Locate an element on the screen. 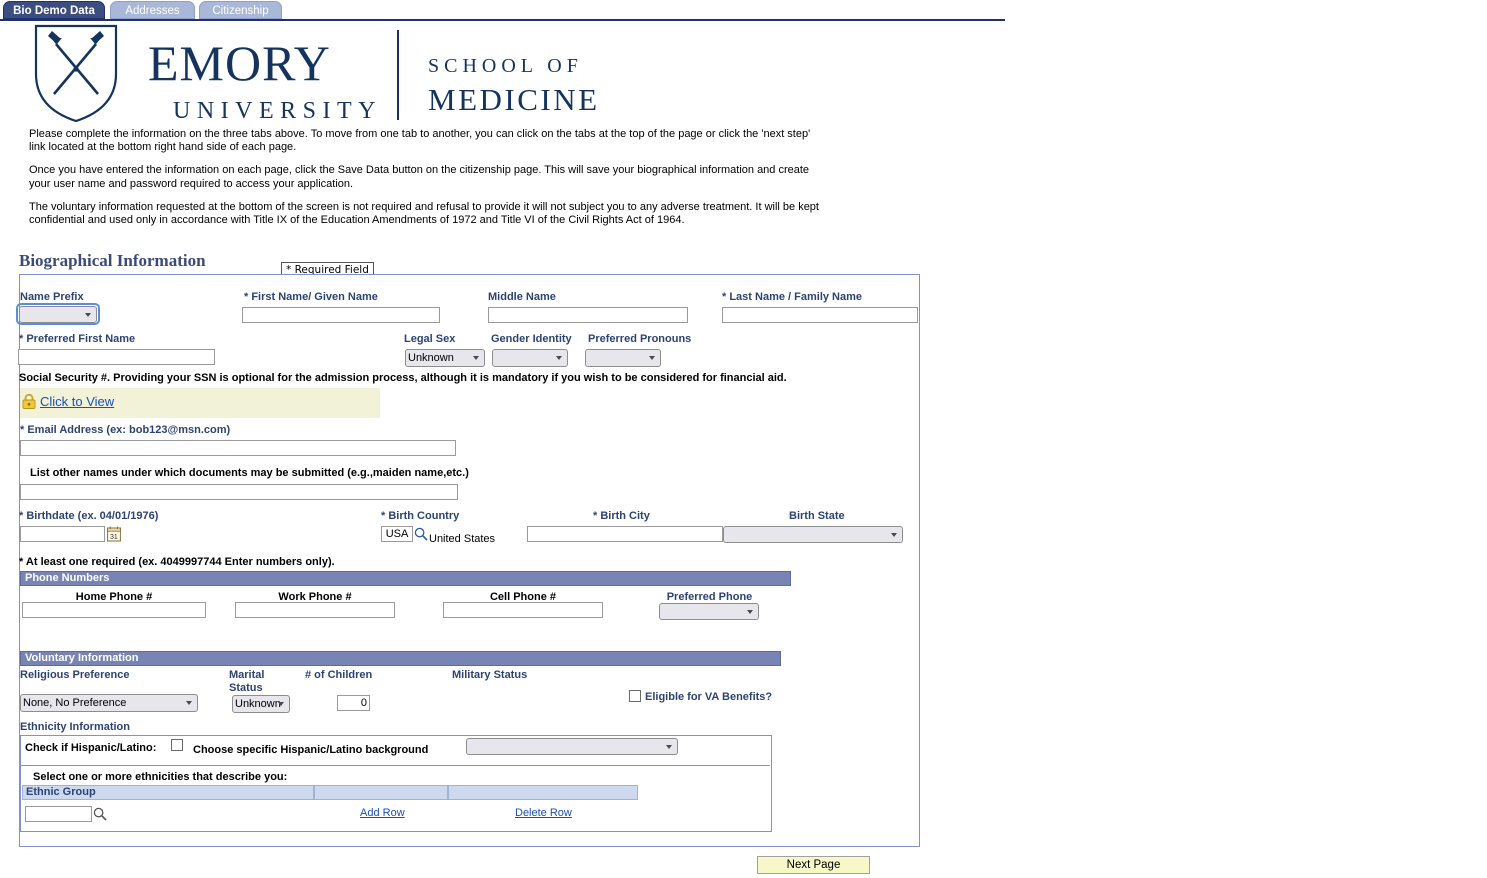  birth-country-input is located at coordinates (397, 534).